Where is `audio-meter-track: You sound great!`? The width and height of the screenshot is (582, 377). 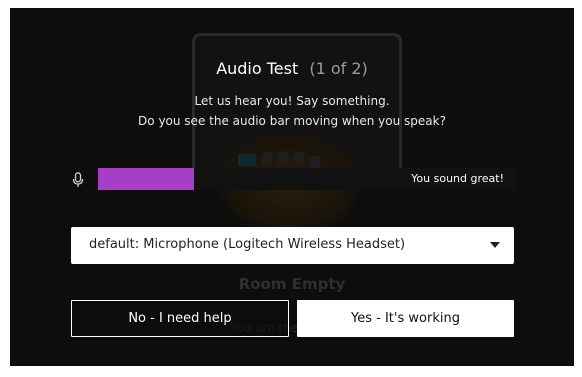 audio-meter-track: You sound great! is located at coordinates (307, 179).